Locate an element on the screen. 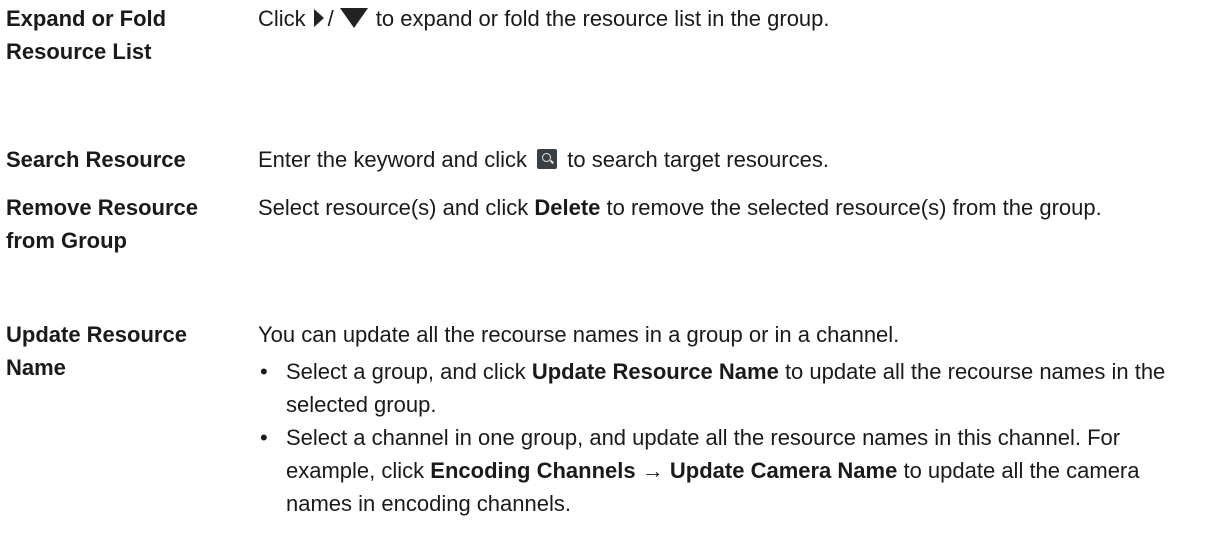 The height and width of the screenshot is (554, 1213). desc-bold-delete: Delete is located at coordinates (567, 207).